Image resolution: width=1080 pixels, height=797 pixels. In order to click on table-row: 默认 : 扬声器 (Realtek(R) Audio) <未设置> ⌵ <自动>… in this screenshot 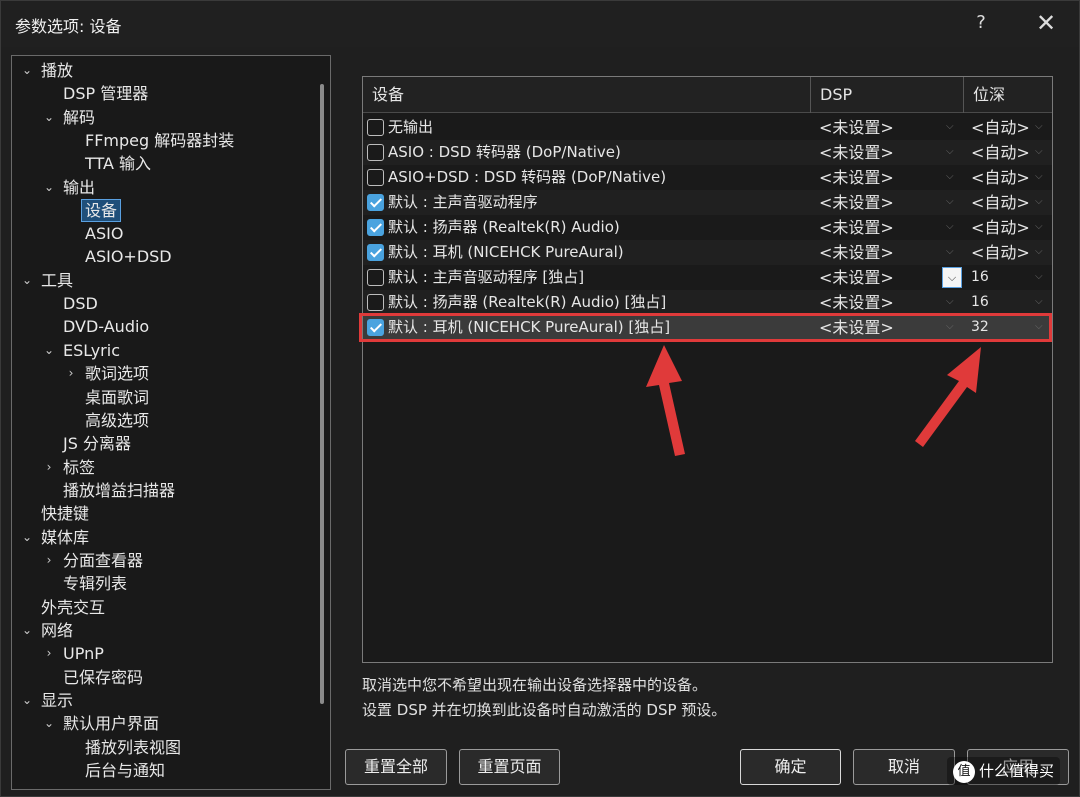, I will do `click(707, 227)`.